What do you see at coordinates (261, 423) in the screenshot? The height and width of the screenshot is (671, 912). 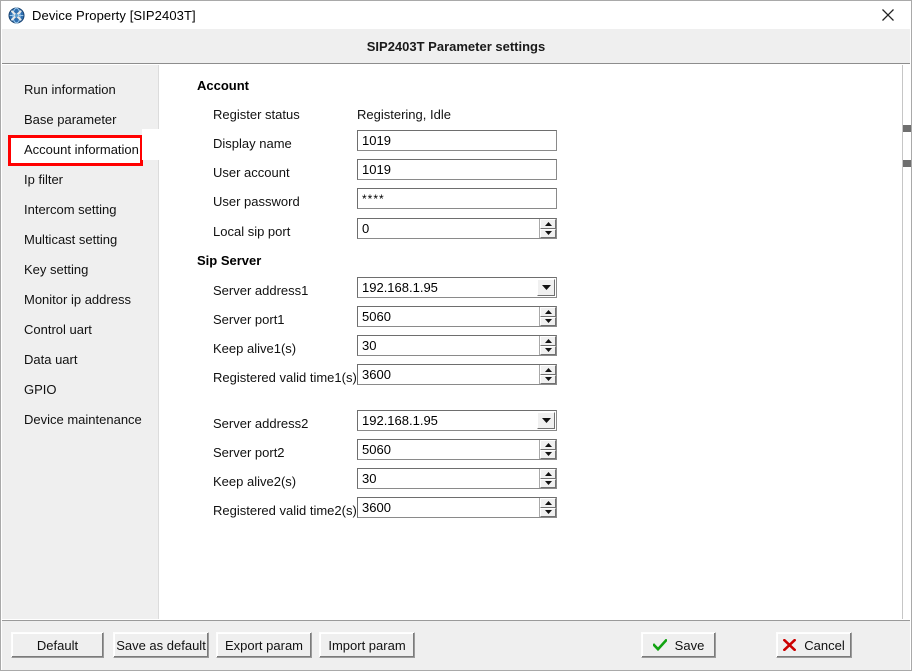 I see `server-address2-label: Server address2` at bounding box center [261, 423].